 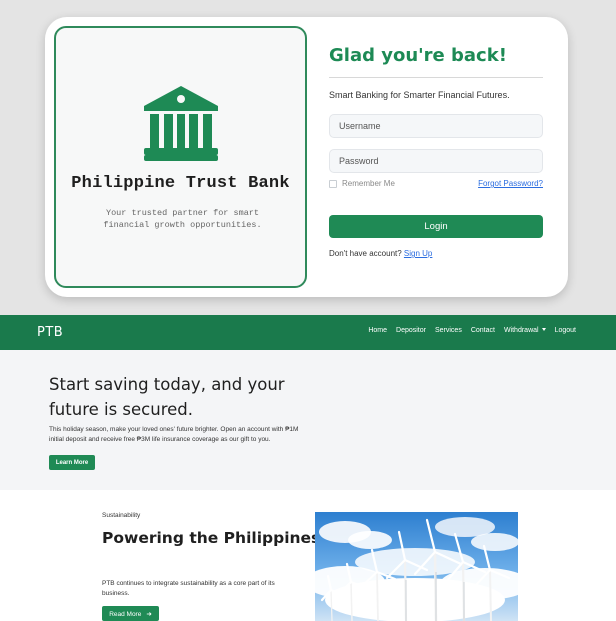 What do you see at coordinates (521, 330) in the screenshot?
I see `nav-withdrawal-label: Withdrawal` at bounding box center [521, 330].